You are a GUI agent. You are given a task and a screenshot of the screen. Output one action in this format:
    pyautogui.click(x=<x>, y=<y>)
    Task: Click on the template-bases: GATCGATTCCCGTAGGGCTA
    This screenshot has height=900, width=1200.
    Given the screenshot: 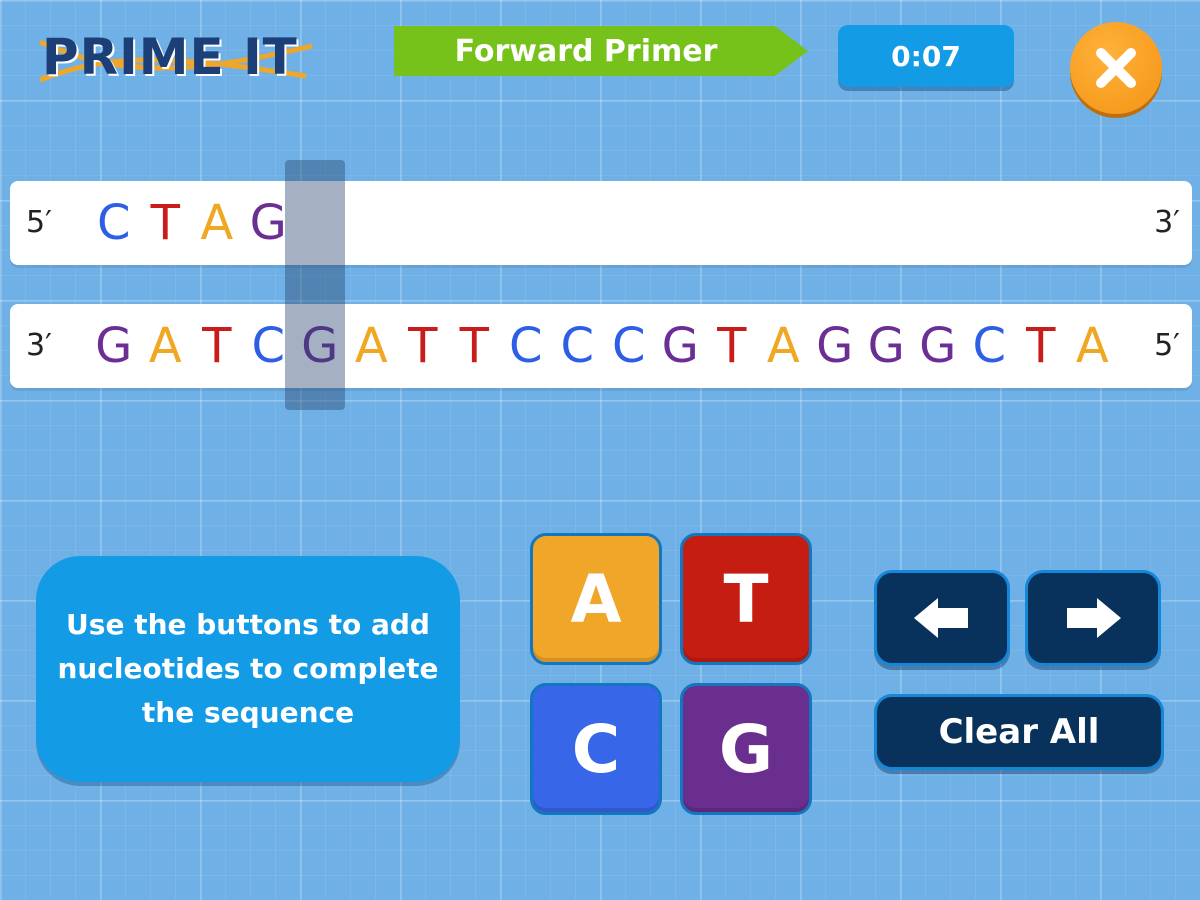 What is the action you would take?
    pyautogui.click(x=603, y=346)
    